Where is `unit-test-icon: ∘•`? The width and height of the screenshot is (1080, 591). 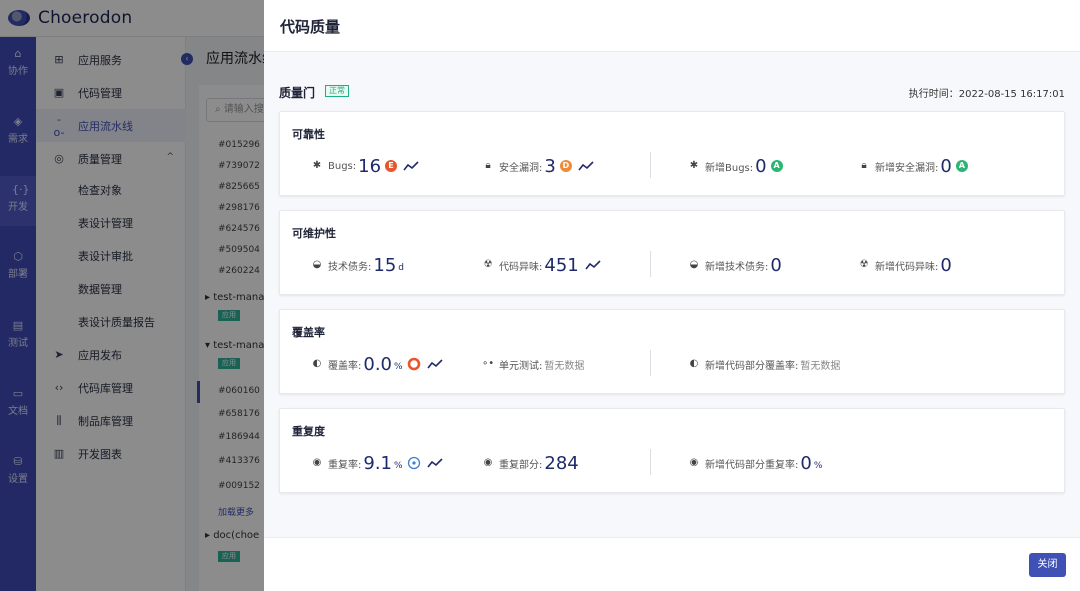 unit-test-icon: ∘• is located at coordinates (488, 363).